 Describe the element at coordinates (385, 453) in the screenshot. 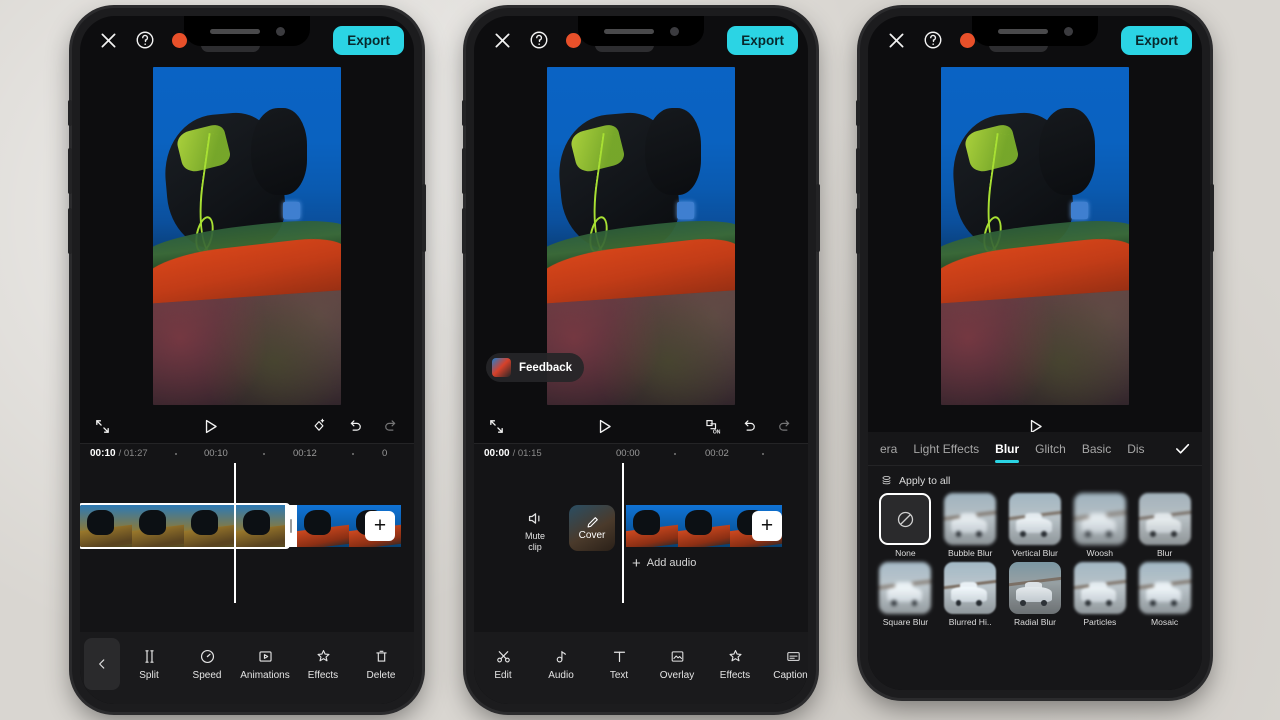

I see `ruler-tick-2: 0` at that location.